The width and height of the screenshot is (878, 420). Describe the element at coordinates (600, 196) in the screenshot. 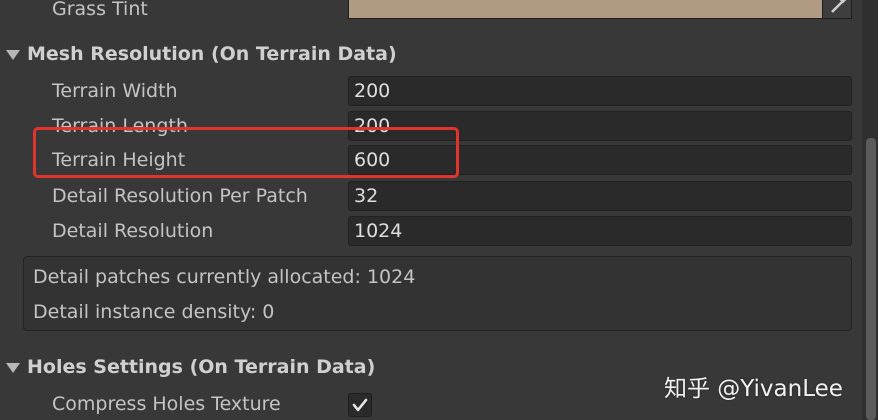

I see `detail-resolution-per-patch-field: 32` at that location.